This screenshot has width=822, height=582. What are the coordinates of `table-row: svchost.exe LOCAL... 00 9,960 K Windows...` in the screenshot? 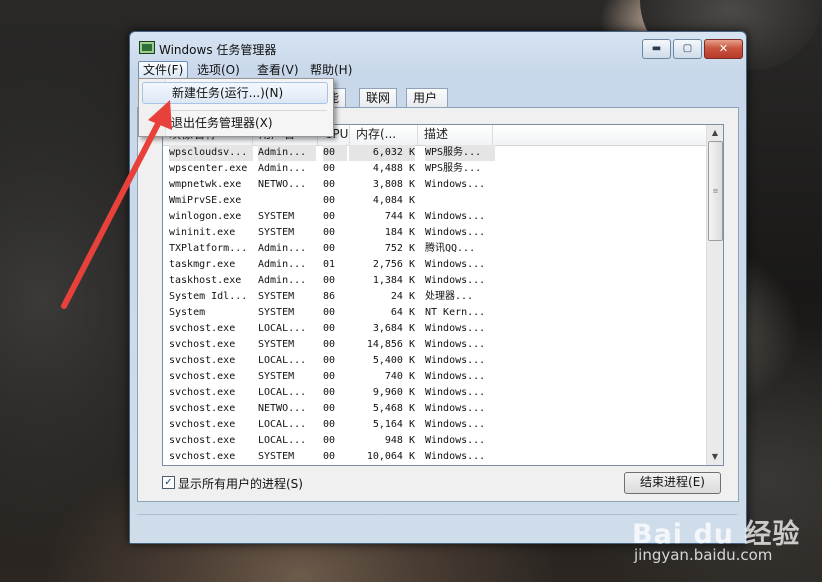 It's located at (434, 393).